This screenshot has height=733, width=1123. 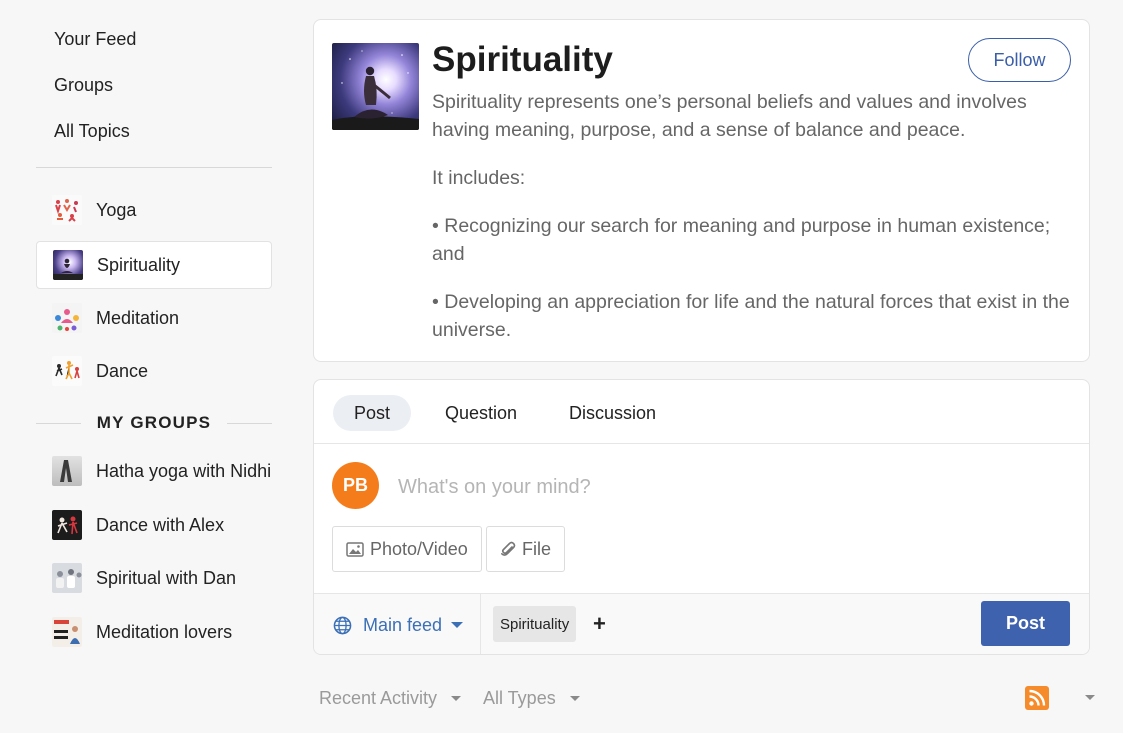 What do you see at coordinates (1037, 698) in the screenshot?
I see `rss-icon` at bounding box center [1037, 698].